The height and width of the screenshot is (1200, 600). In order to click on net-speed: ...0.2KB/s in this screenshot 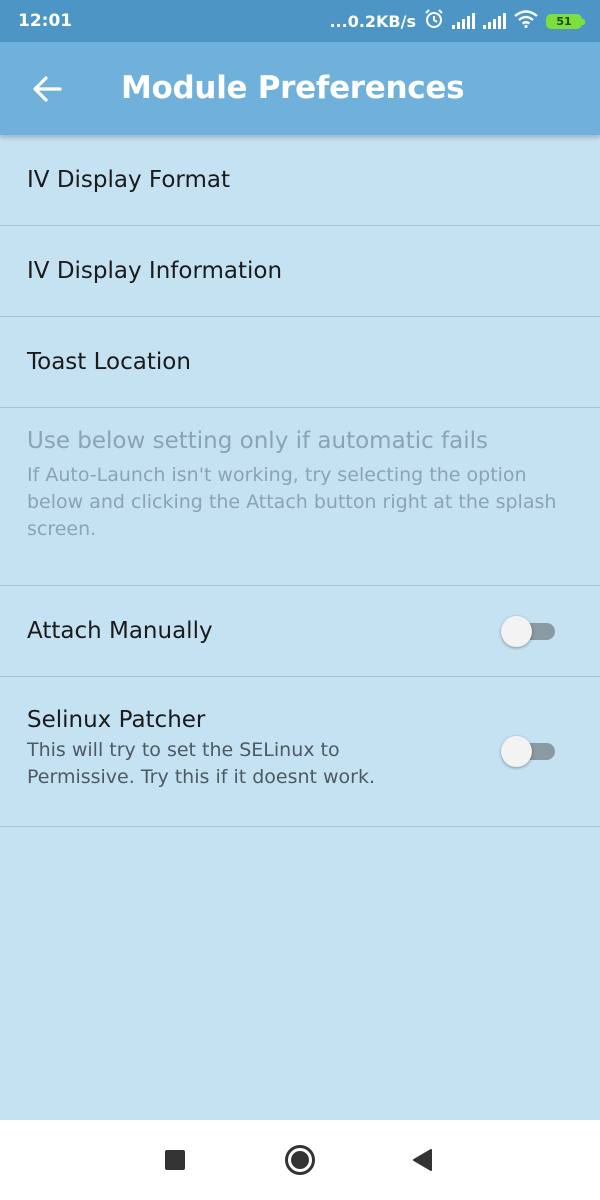, I will do `click(372, 21)`.